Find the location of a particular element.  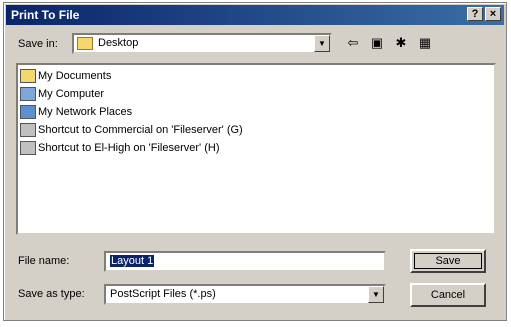

file-name-value: Layout 1 is located at coordinates (132, 261).